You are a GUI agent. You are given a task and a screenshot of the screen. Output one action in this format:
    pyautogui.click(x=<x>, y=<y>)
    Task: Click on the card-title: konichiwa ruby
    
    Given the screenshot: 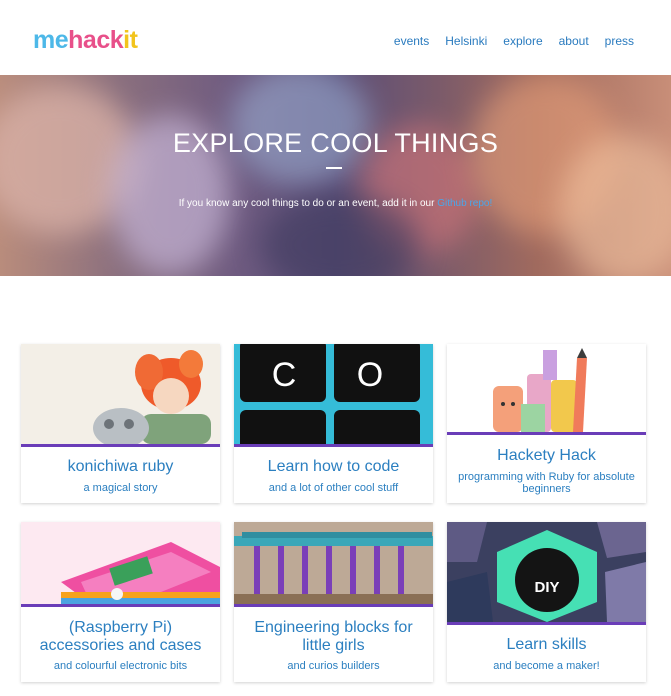 What is the action you would take?
    pyautogui.click(x=120, y=467)
    